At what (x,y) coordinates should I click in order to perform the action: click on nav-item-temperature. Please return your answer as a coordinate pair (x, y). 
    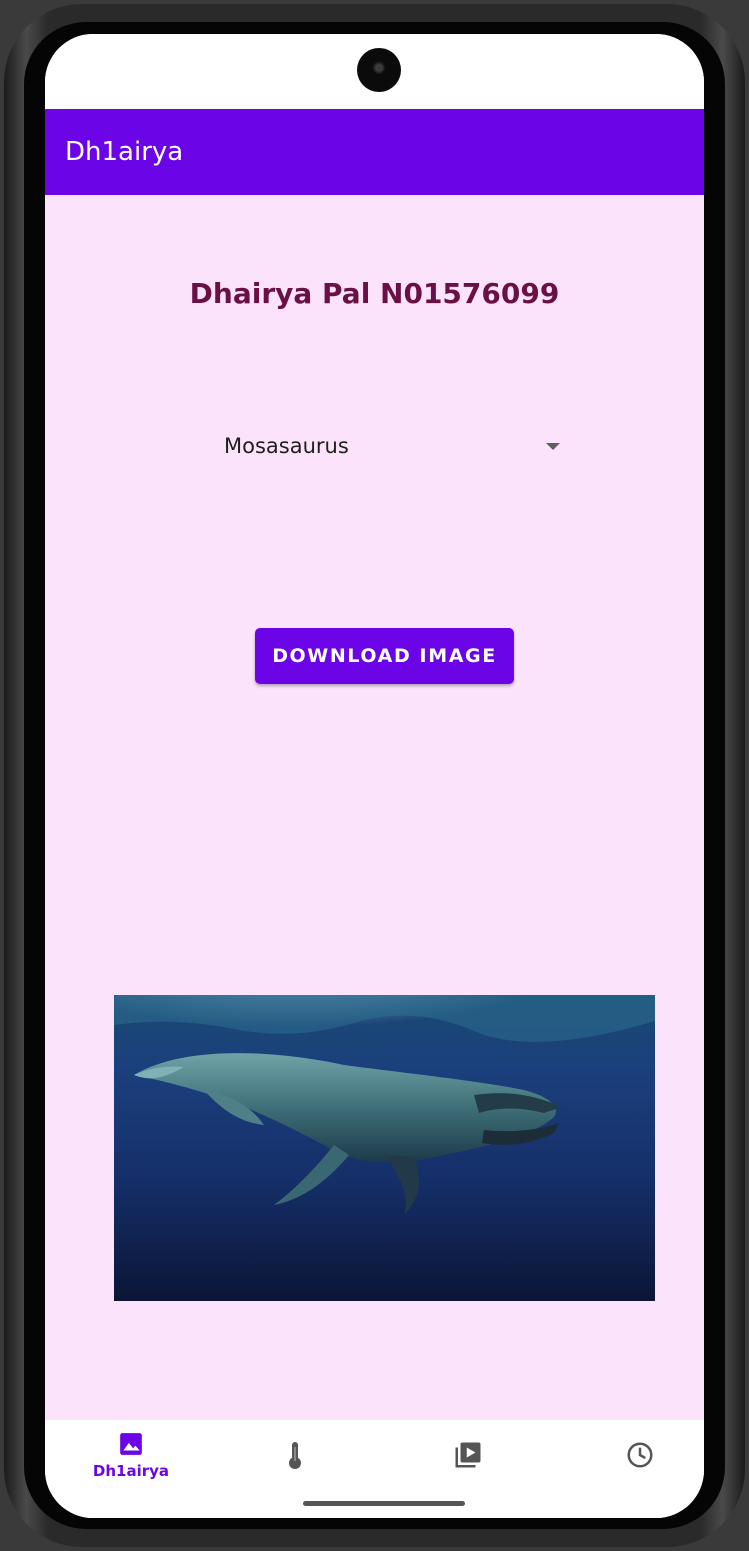
    Looking at the image, I should click on (295, 1455).